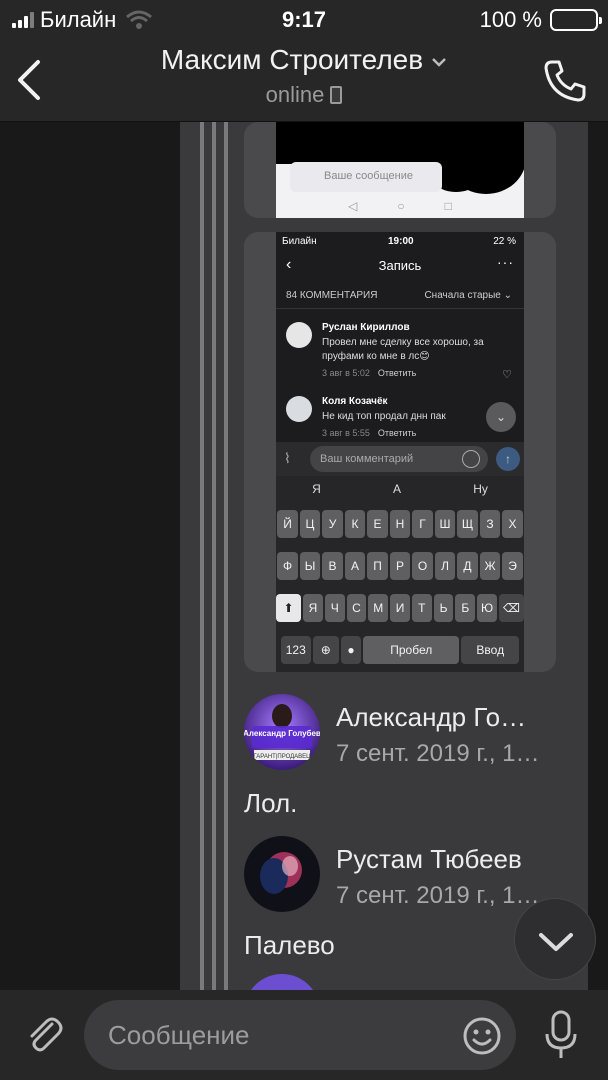 Image resolution: width=608 pixels, height=1080 pixels. I want to click on battery-icon, so click(576, 20).